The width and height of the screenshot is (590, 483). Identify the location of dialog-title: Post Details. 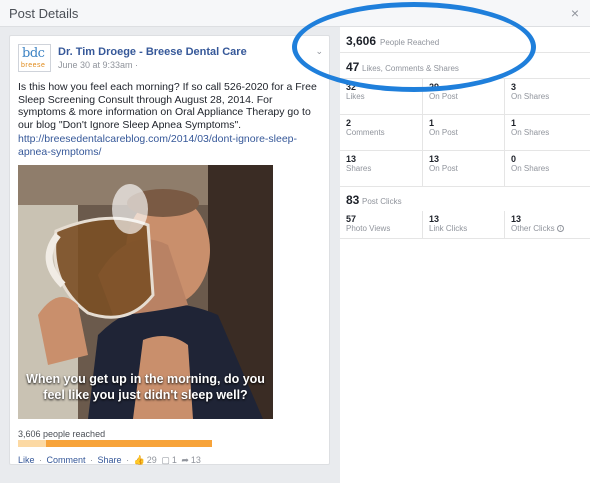
(44, 13).